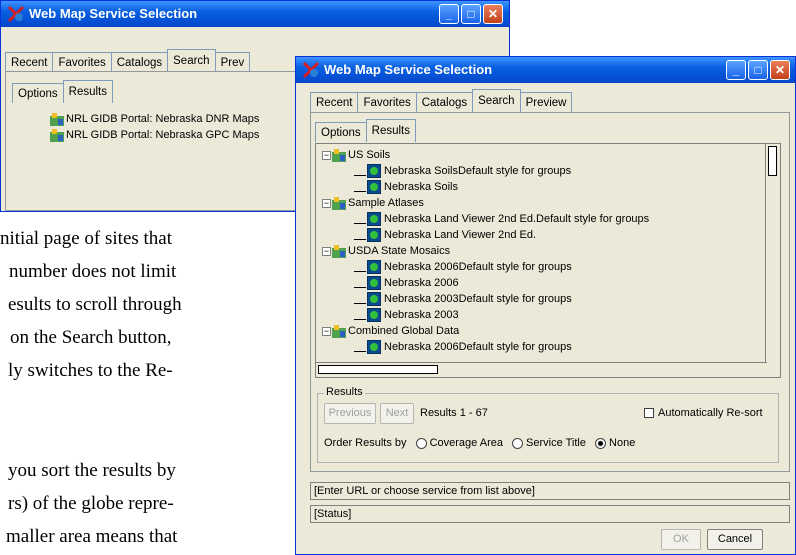 This screenshot has height=555, width=796. Describe the element at coordinates (546, 102) in the screenshot. I see `tab-preview: Preview` at that location.